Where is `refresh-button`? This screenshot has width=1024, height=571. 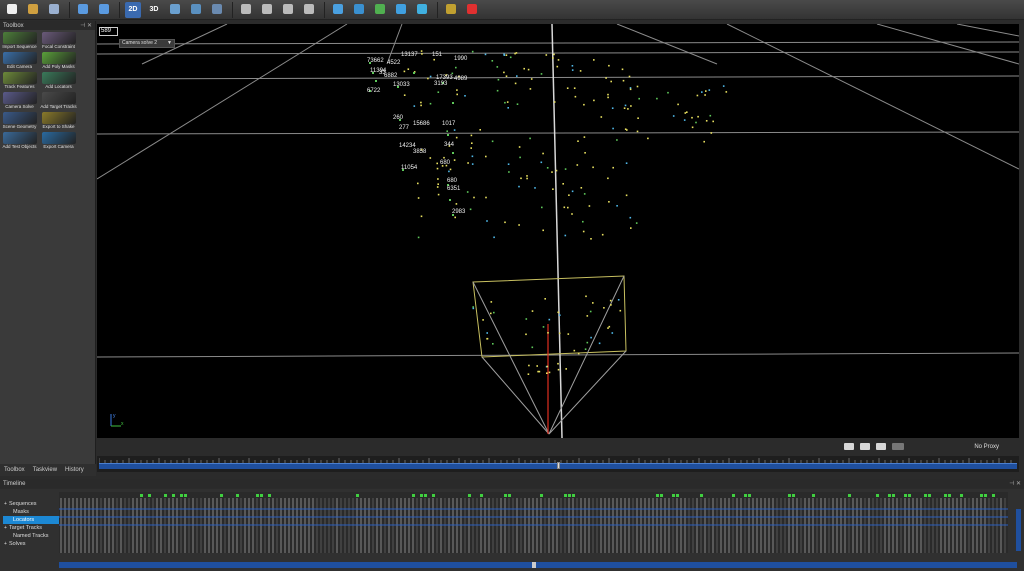 refresh-button is located at coordinates (401, 10).